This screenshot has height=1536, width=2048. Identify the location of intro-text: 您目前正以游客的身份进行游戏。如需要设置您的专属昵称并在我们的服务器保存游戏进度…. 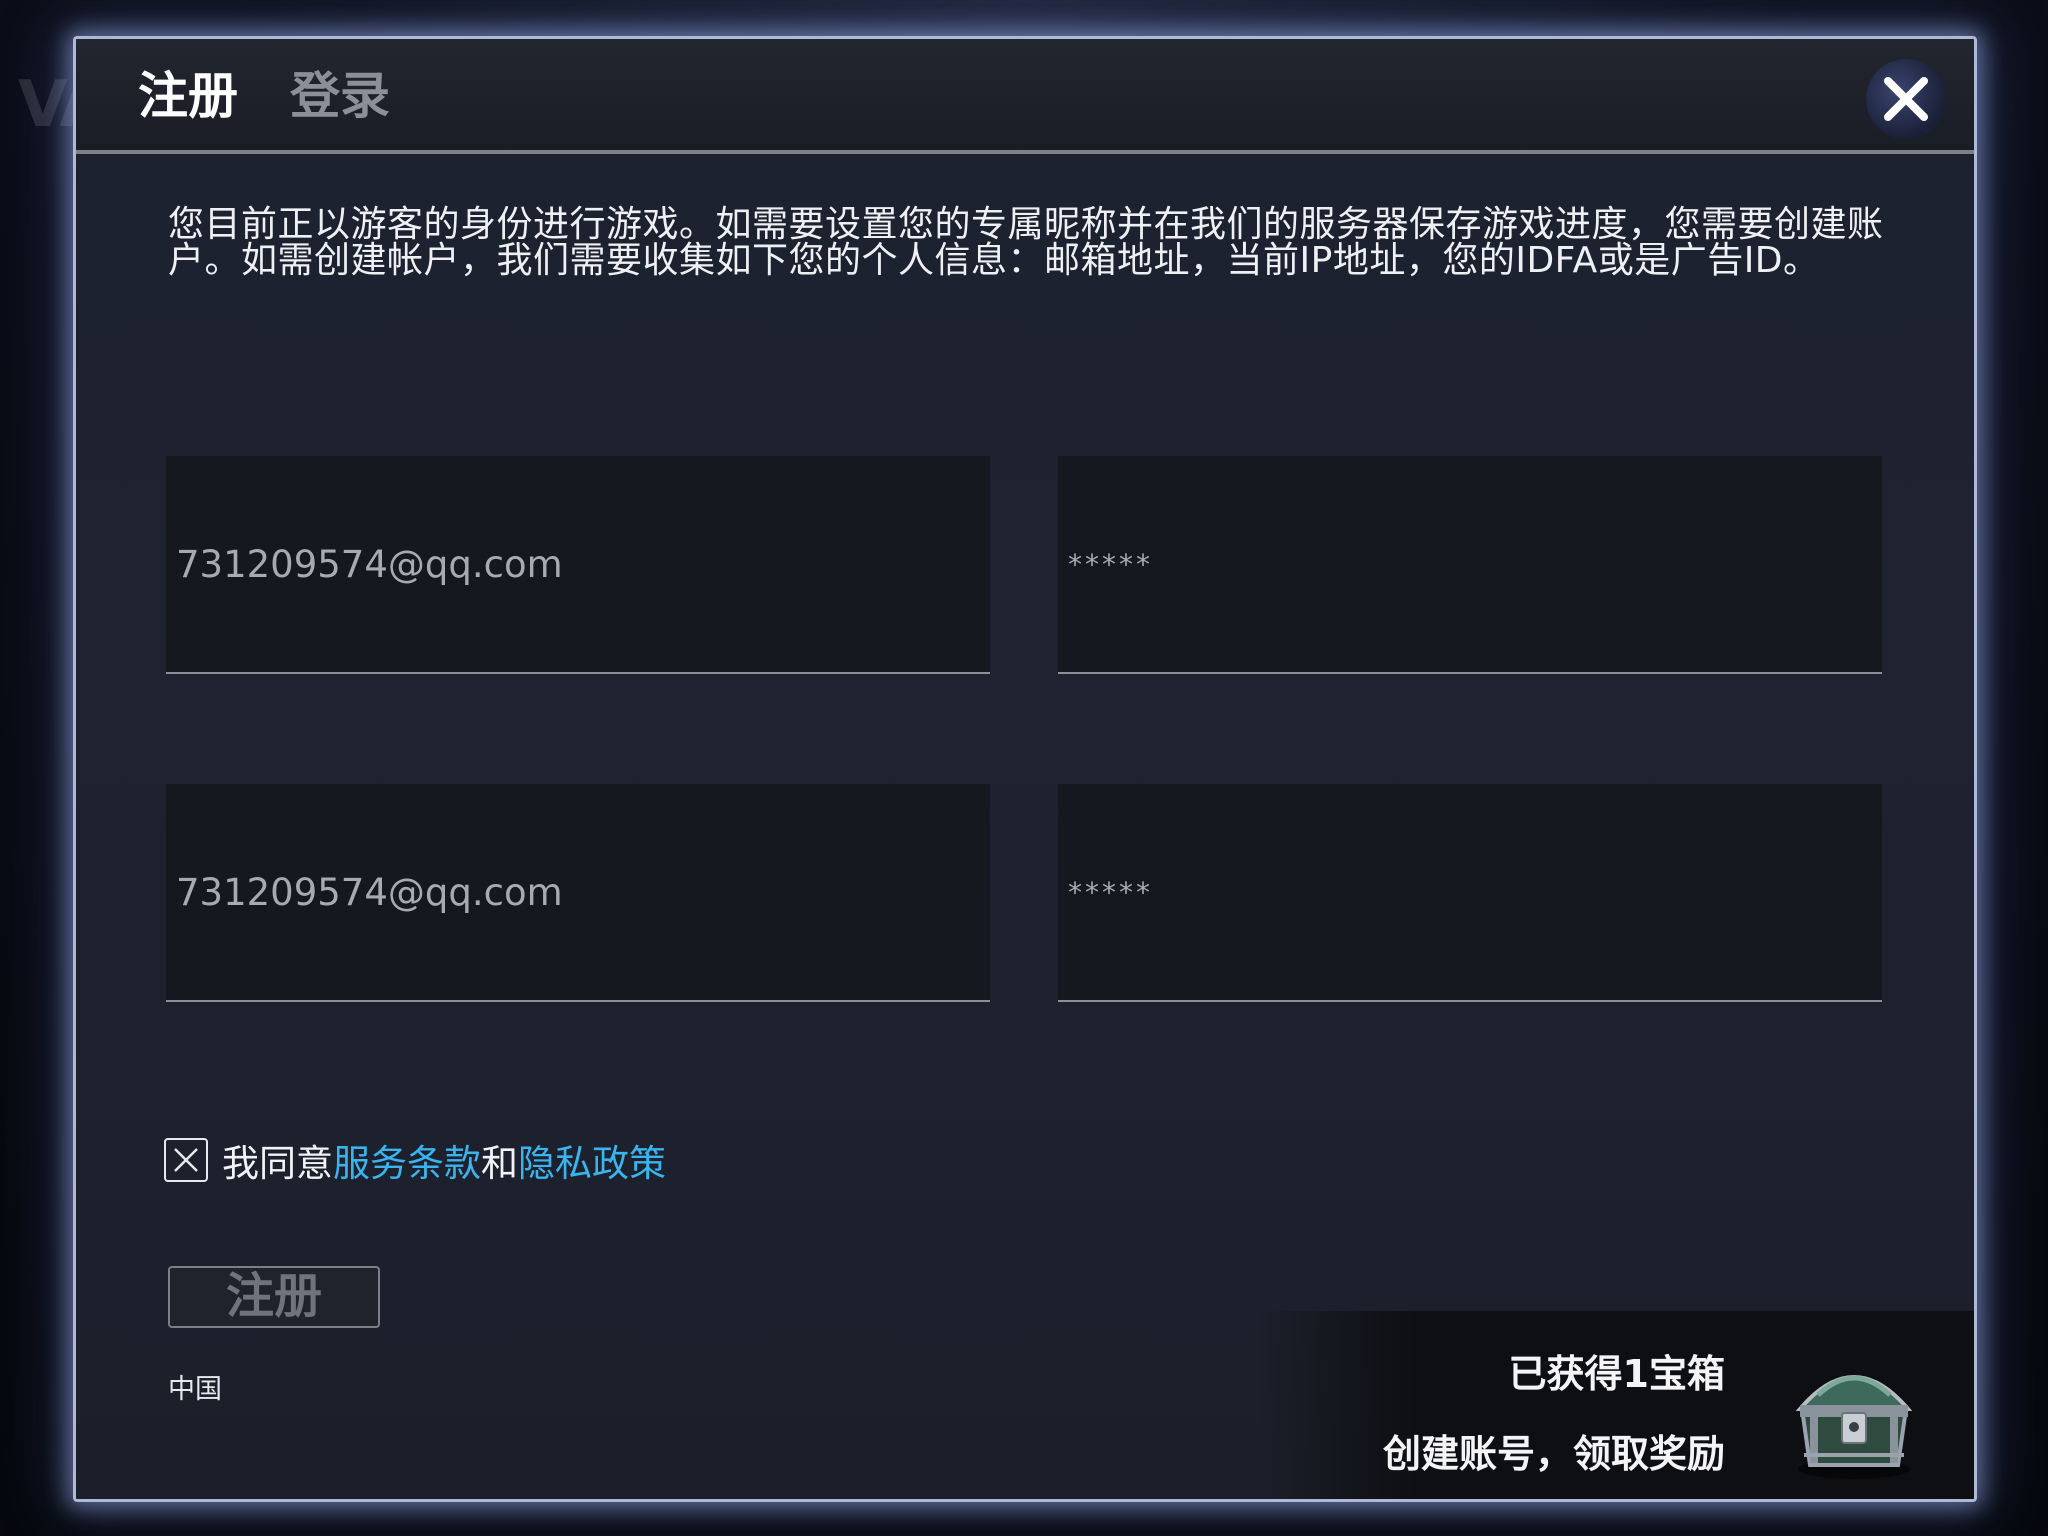
(1026, 242).